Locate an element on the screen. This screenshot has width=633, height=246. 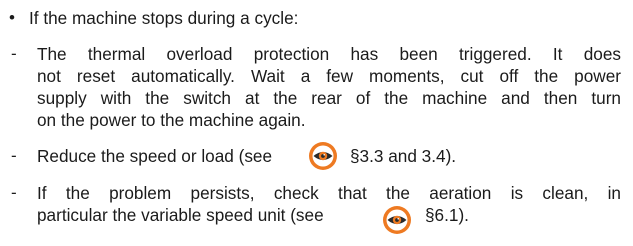
item-2-marker: - is located at coordinates (14, 155).